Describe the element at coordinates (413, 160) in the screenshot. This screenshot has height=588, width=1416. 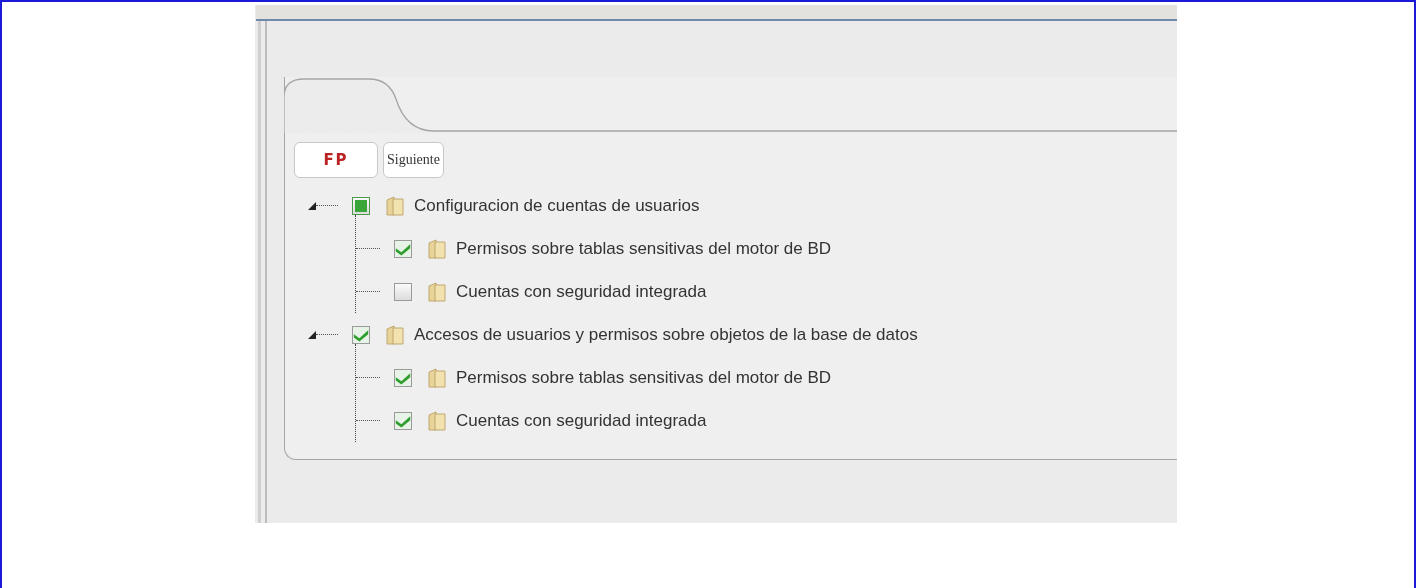
I see `next-button: Siguiente` at that location.